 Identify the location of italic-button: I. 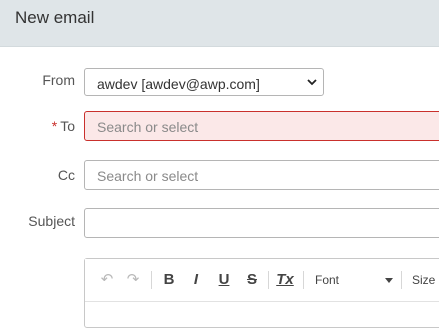
(196, 280).